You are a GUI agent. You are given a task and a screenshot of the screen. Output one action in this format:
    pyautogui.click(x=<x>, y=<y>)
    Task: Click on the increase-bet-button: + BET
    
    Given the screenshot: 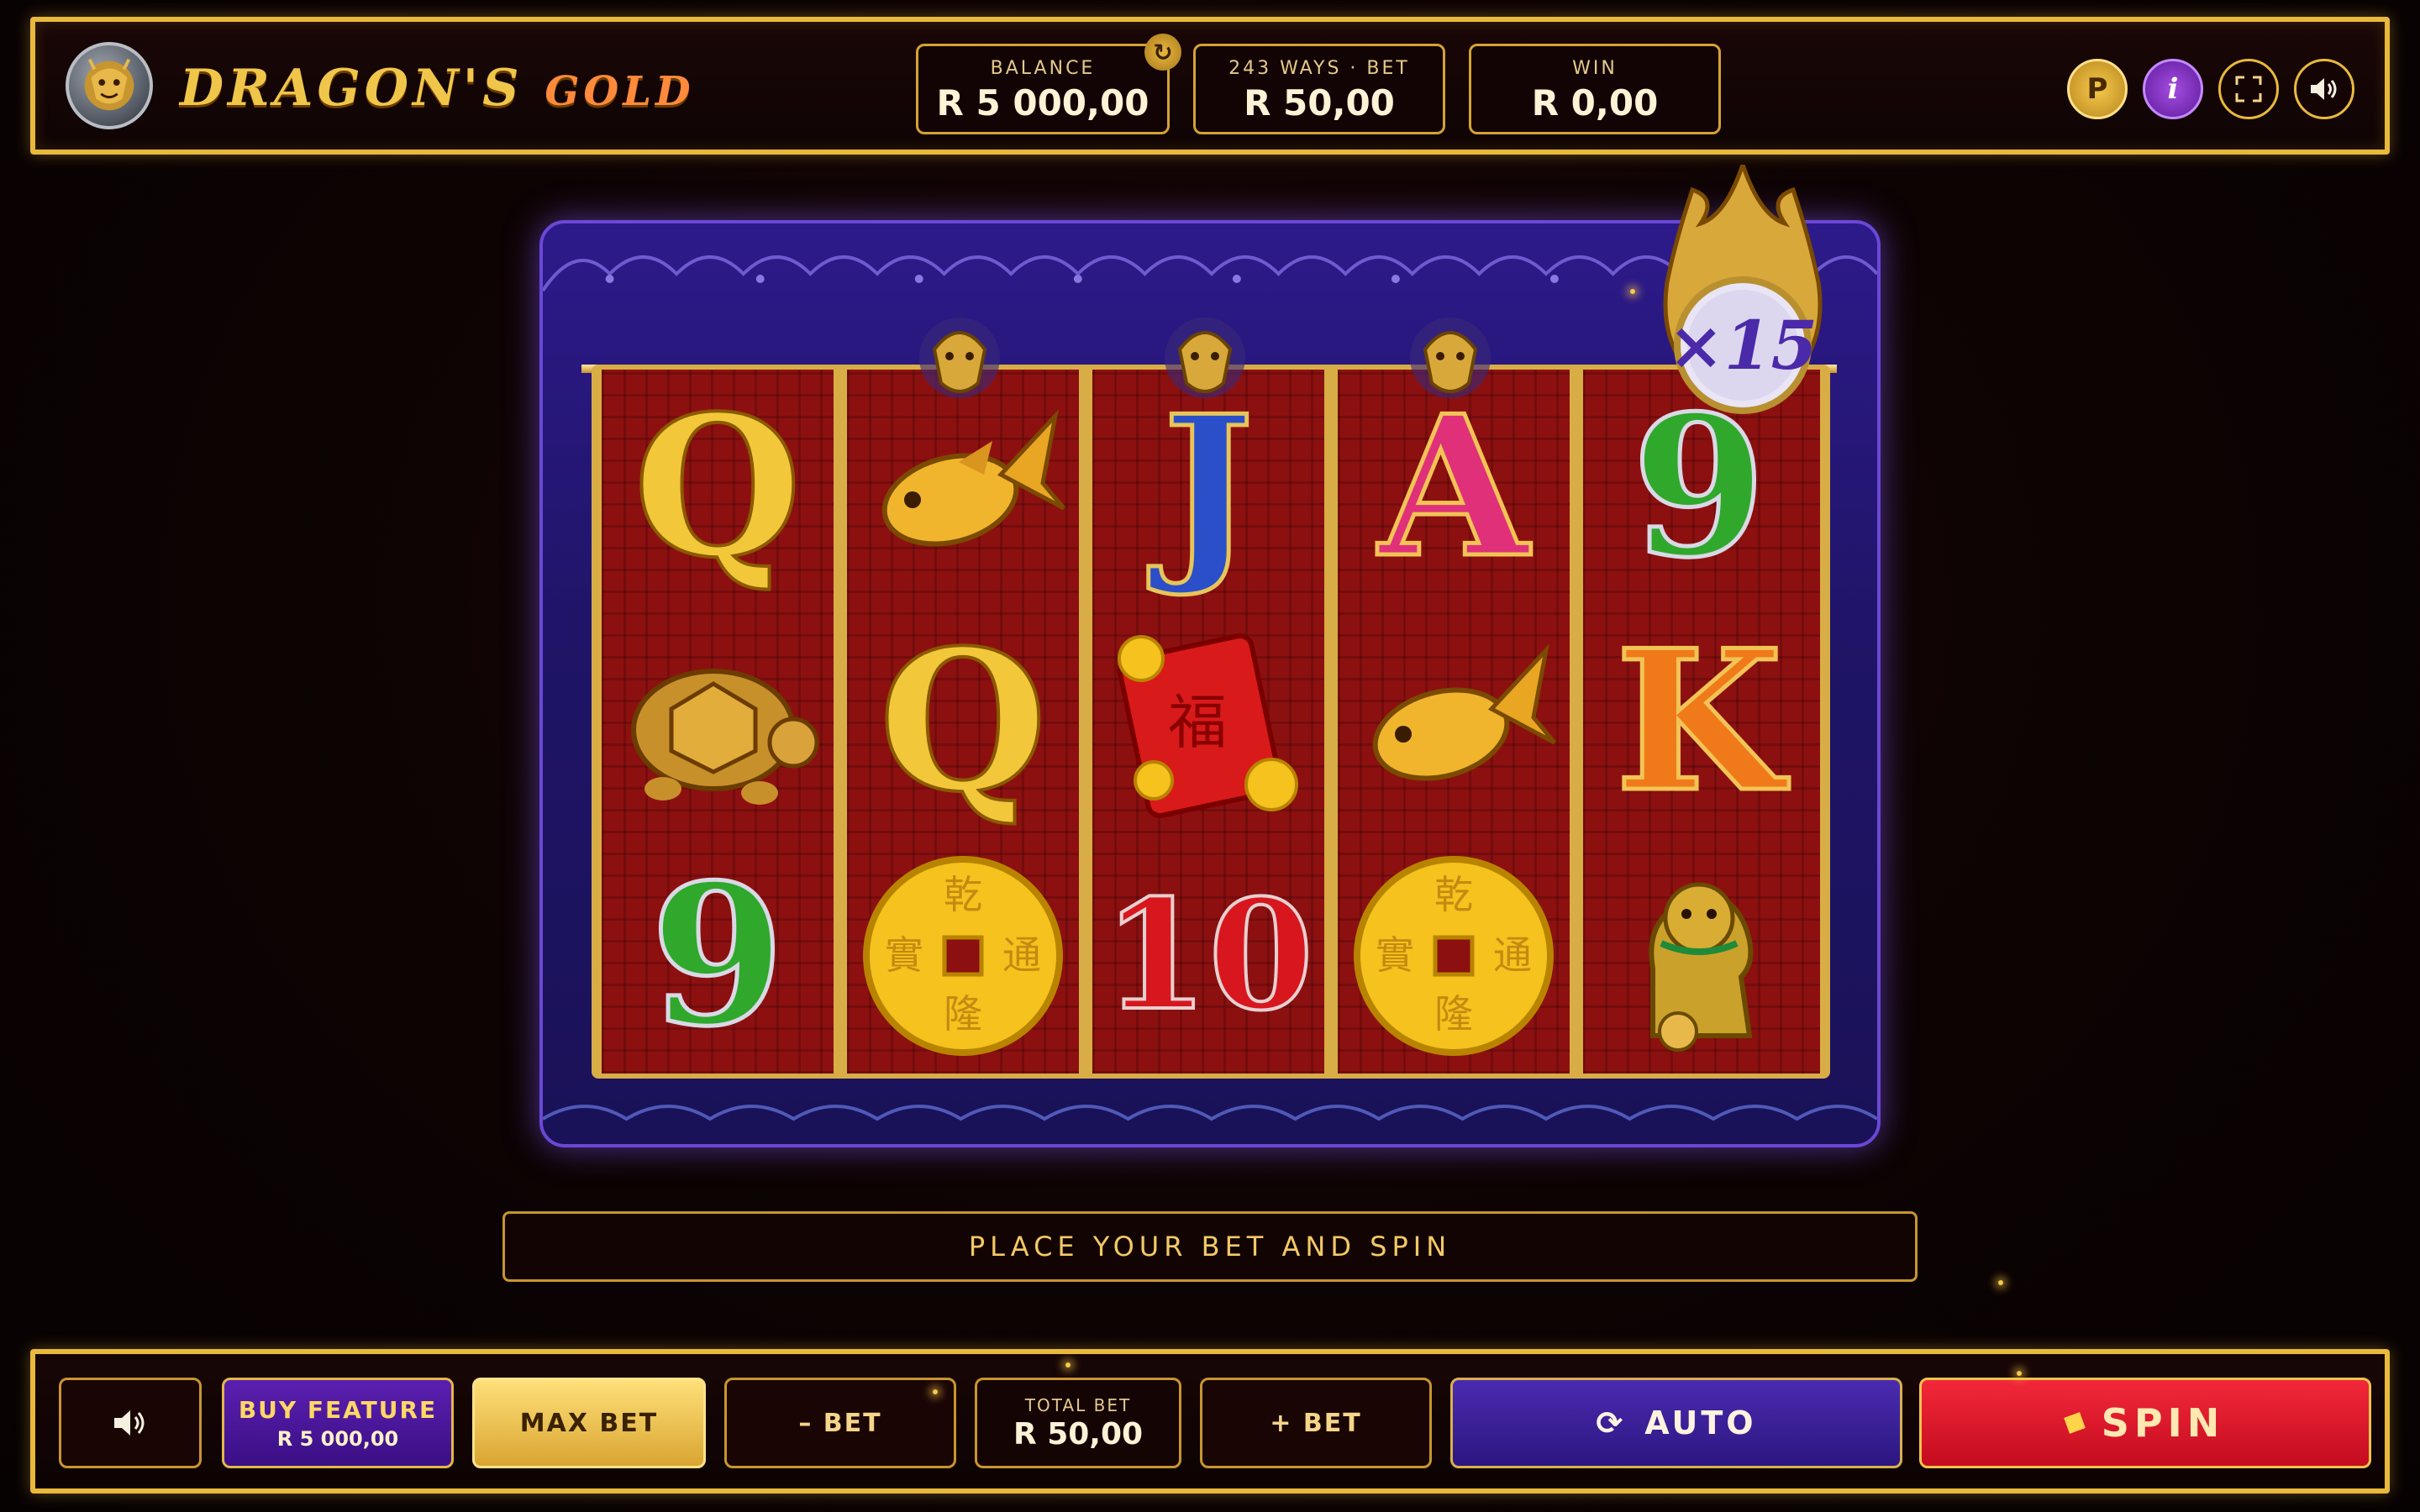 What is the action you would take?
    pyautogui.click(x=1316, y=1423)
    